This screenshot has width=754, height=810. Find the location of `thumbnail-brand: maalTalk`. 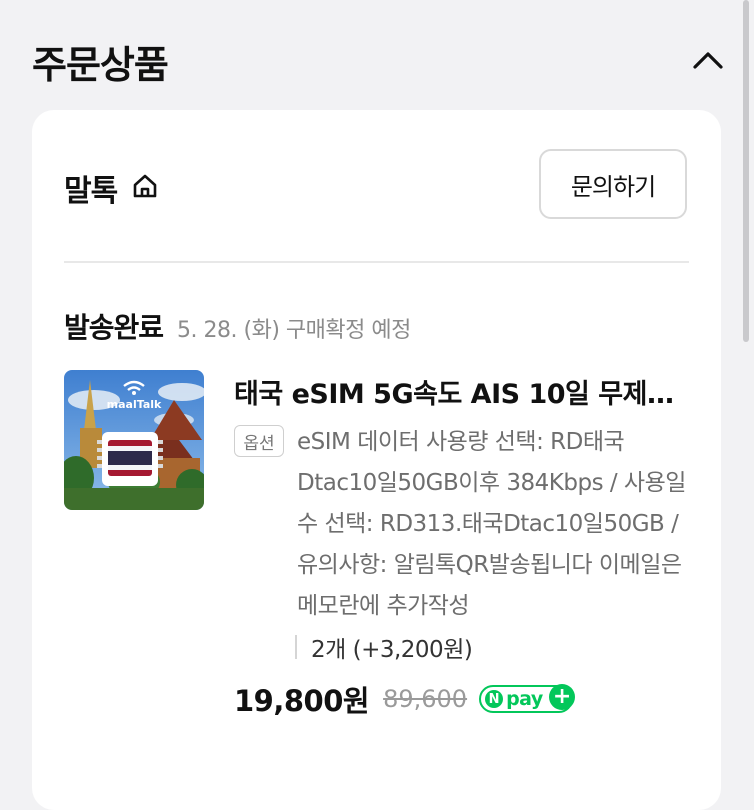

thumbnail-brand: maalTalk is located at coordinates (134, 404).